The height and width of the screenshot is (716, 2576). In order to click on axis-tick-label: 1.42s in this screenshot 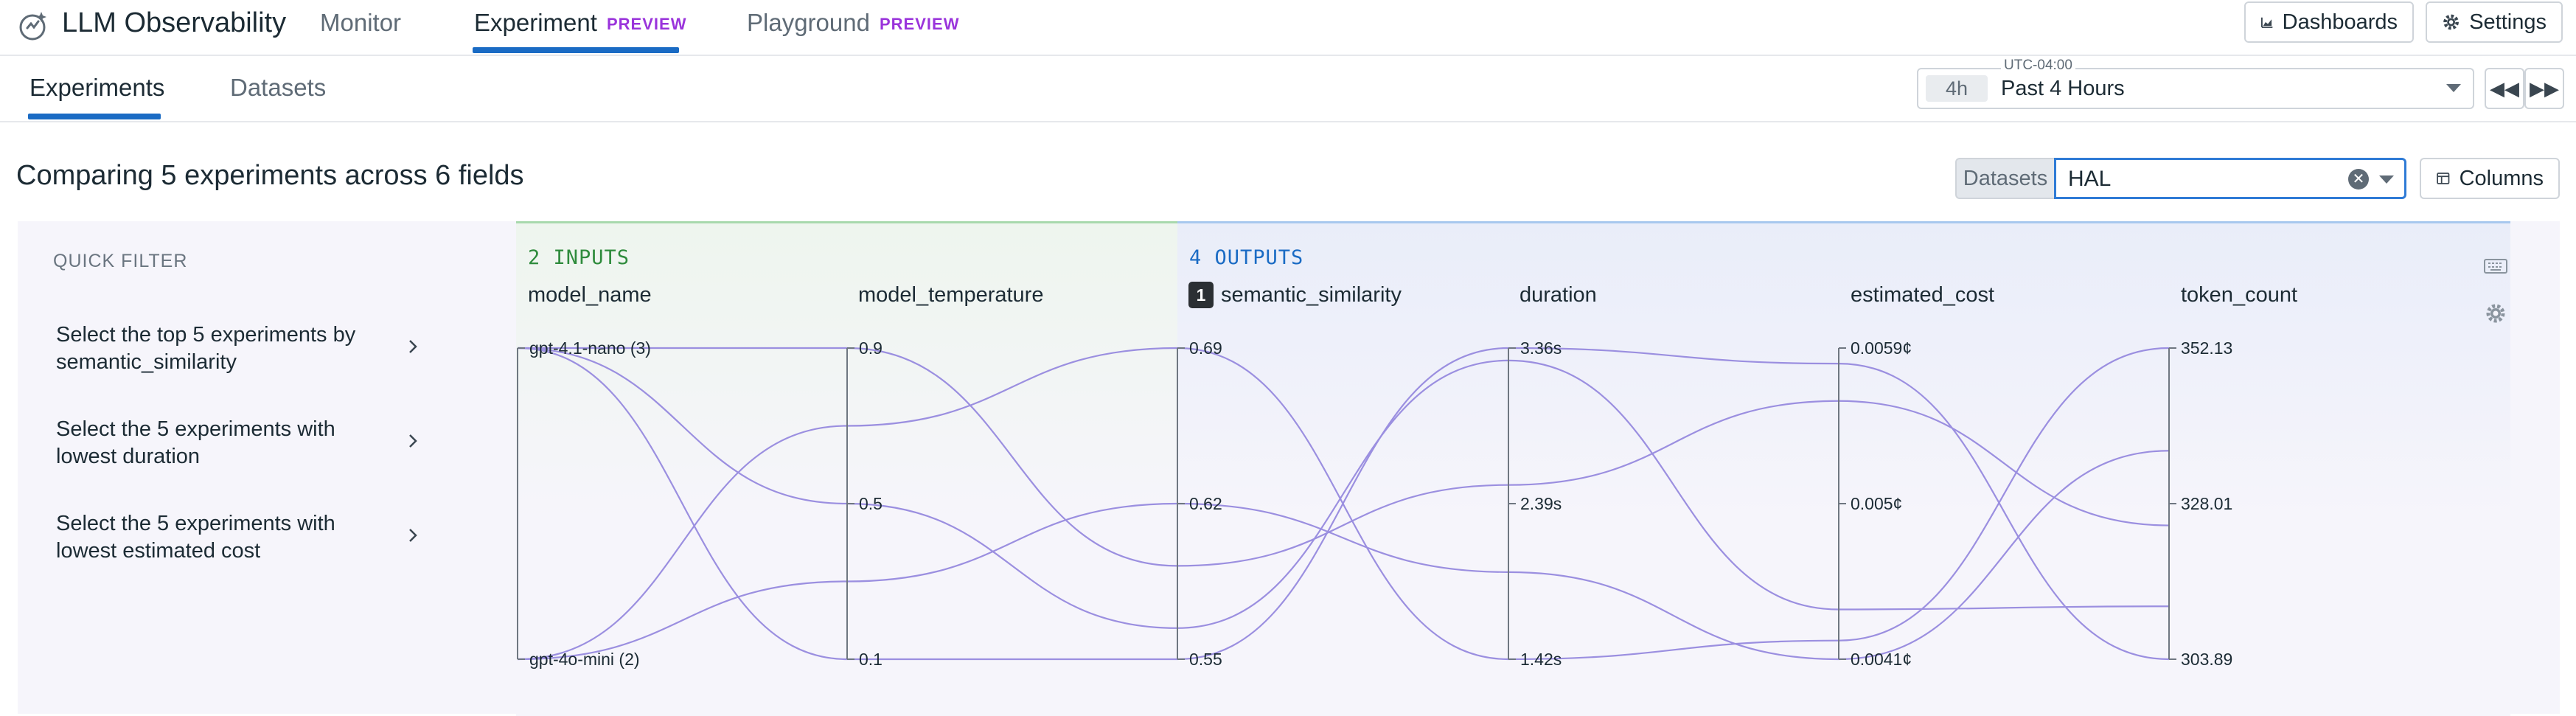, I will do `click(1541, 659)`.